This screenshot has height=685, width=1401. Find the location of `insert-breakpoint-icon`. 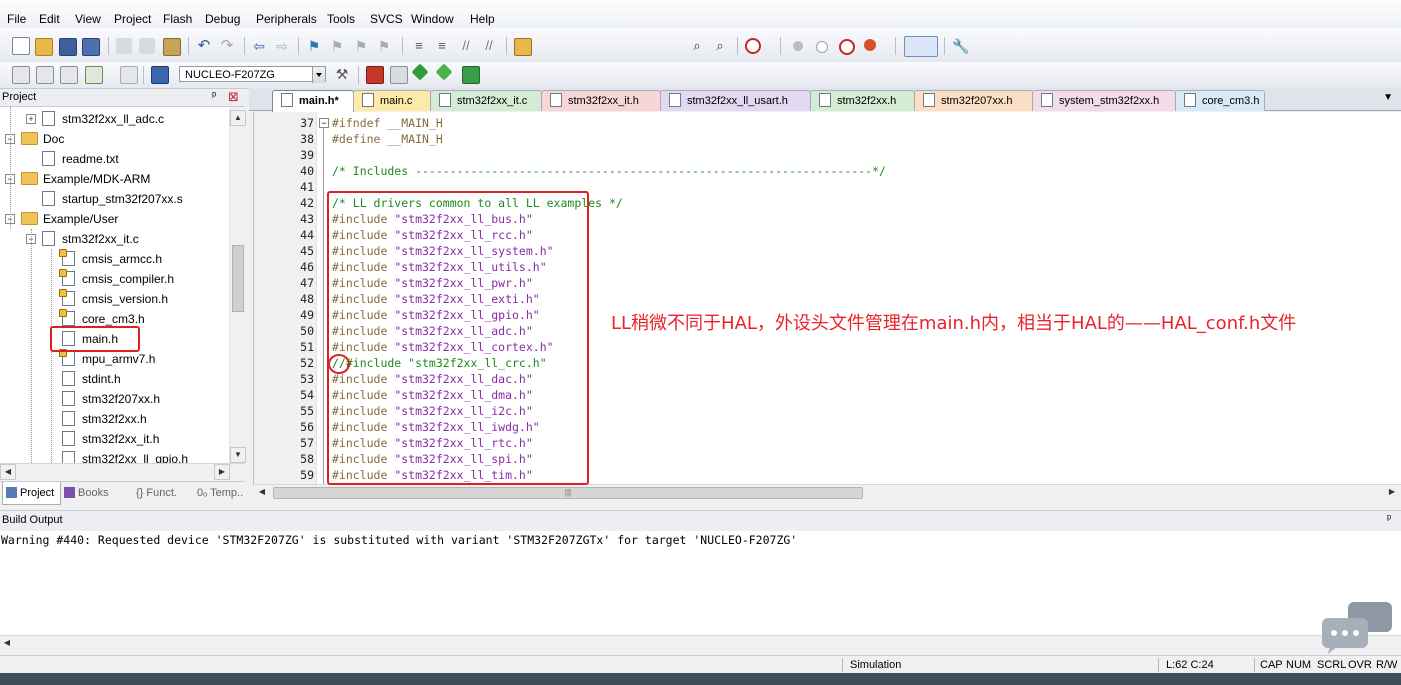

insert-breakpoint-icon is located at coordinates (870, 45).